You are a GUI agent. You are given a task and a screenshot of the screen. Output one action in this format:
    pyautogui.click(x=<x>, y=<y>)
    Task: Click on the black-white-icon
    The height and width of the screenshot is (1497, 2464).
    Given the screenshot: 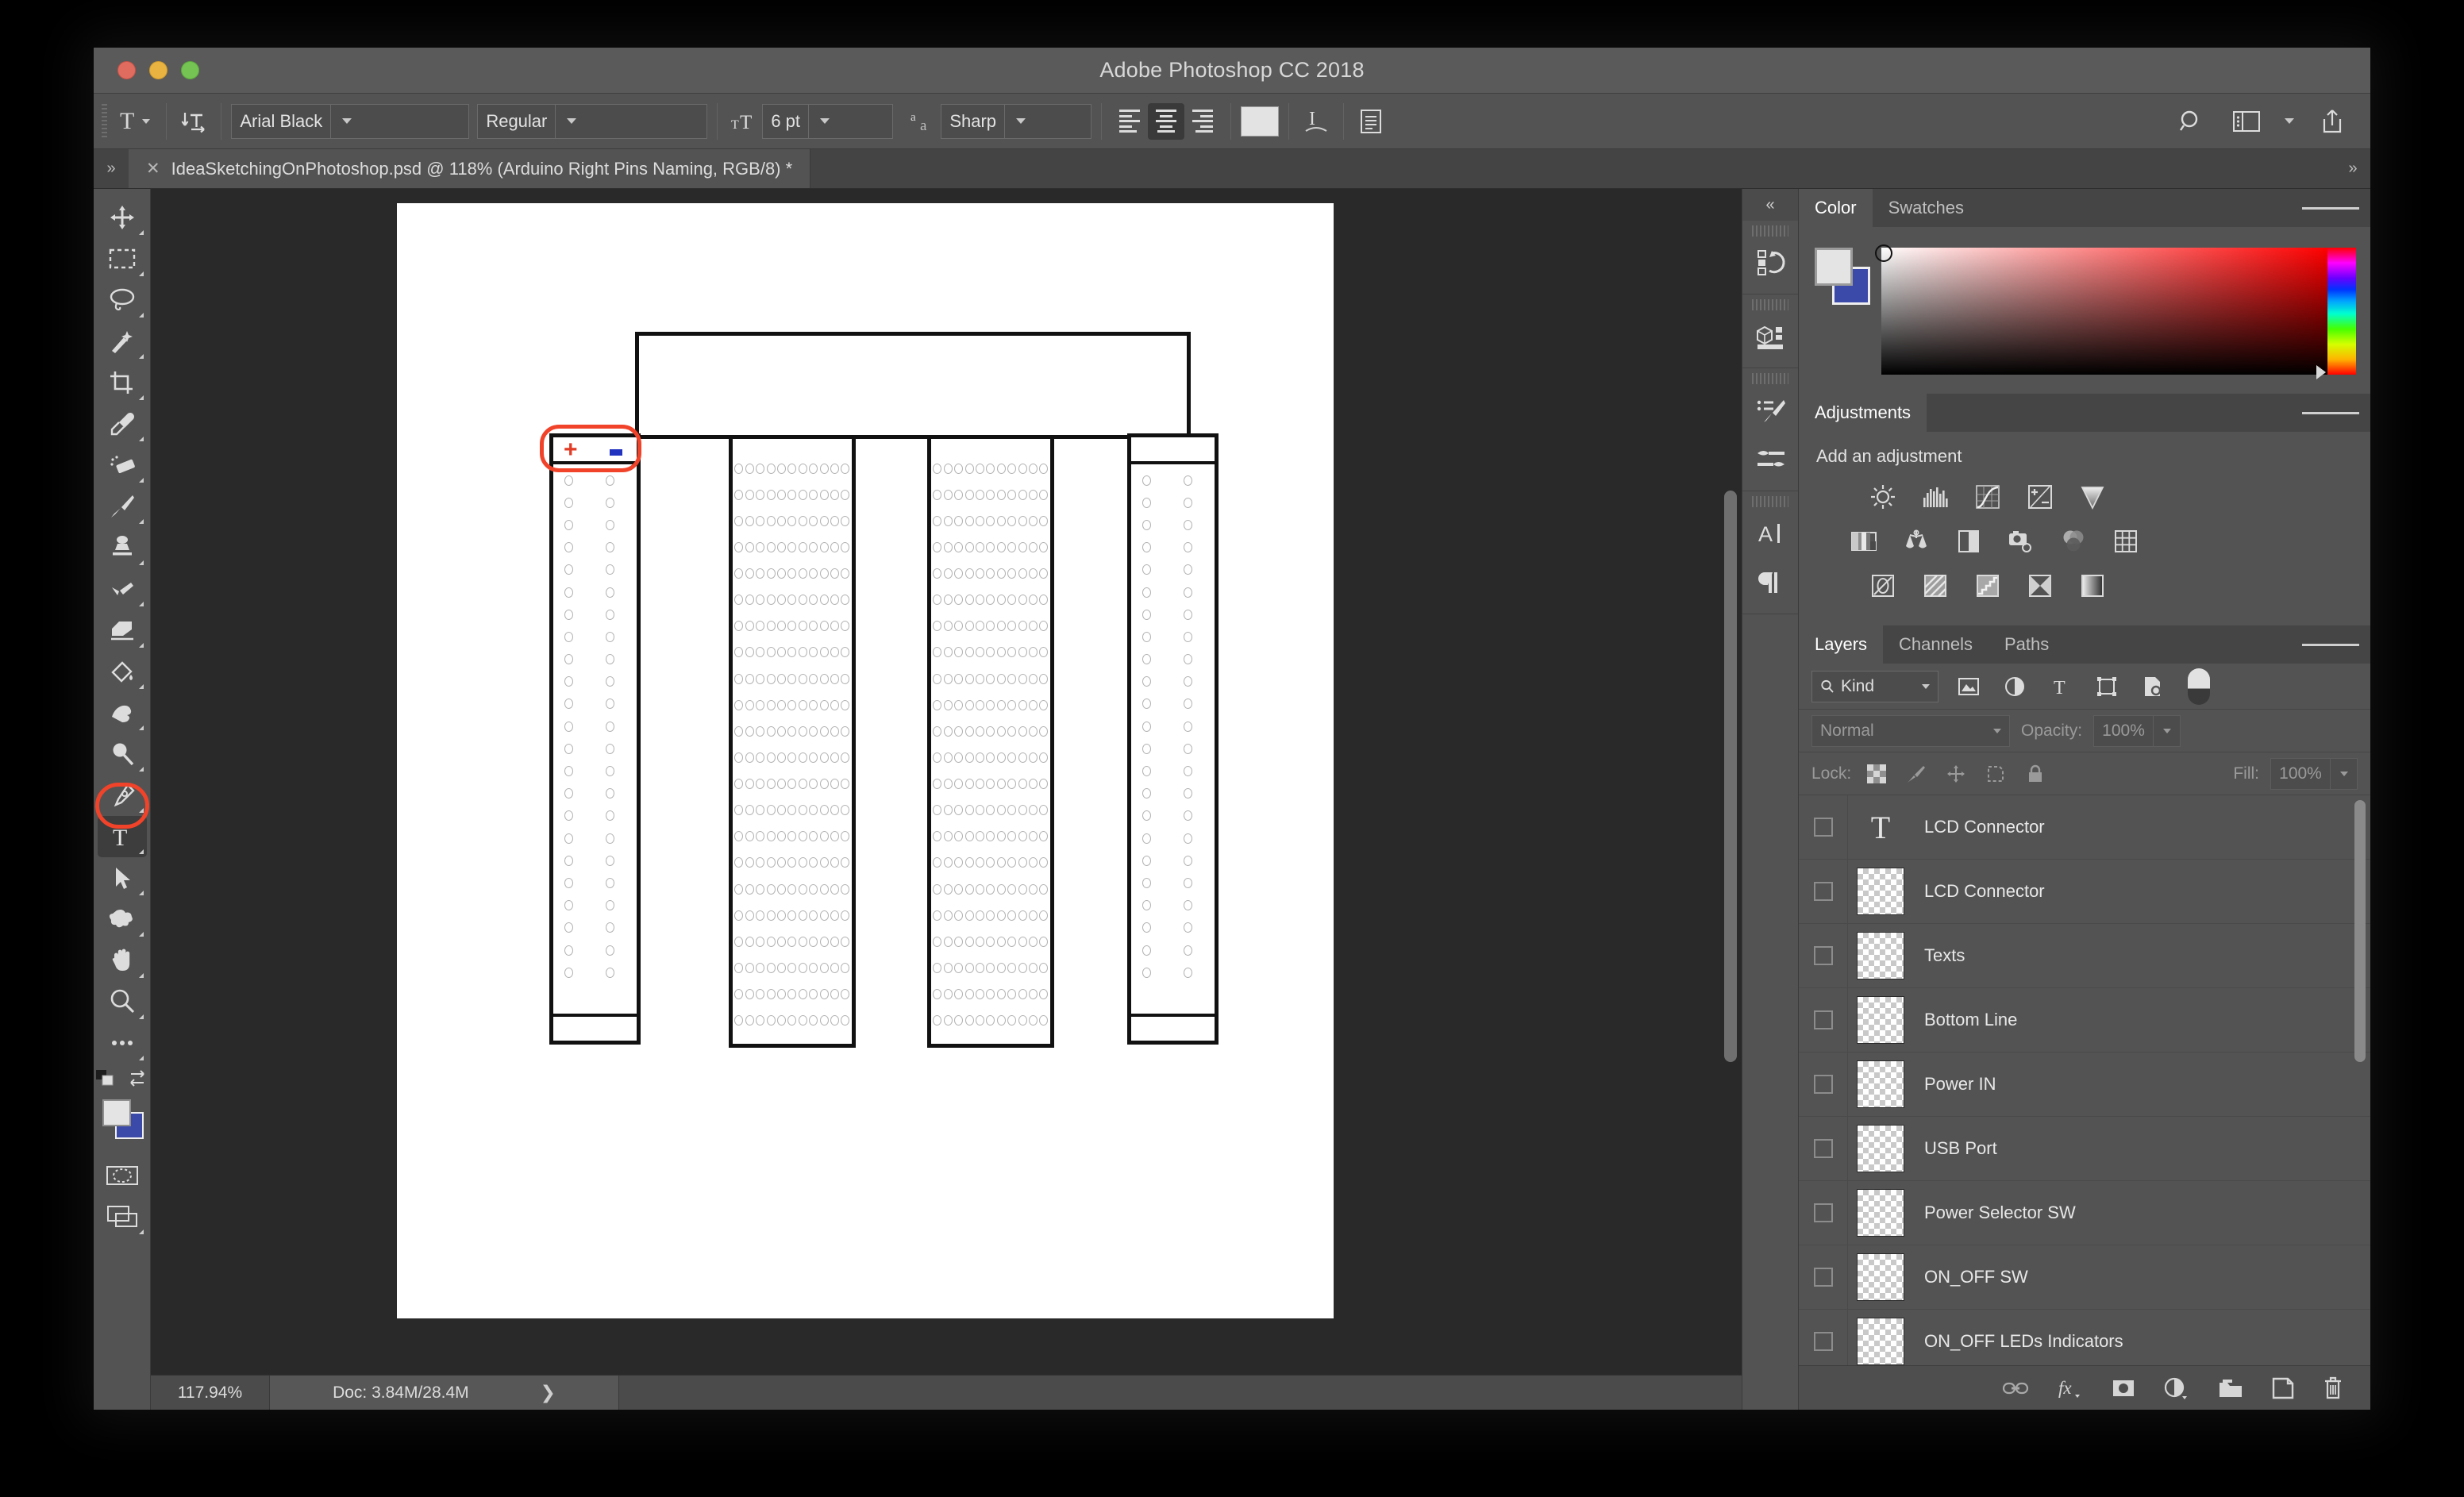 What is the action you would take?
    pyautogui.click(x=1969, y=541)
    